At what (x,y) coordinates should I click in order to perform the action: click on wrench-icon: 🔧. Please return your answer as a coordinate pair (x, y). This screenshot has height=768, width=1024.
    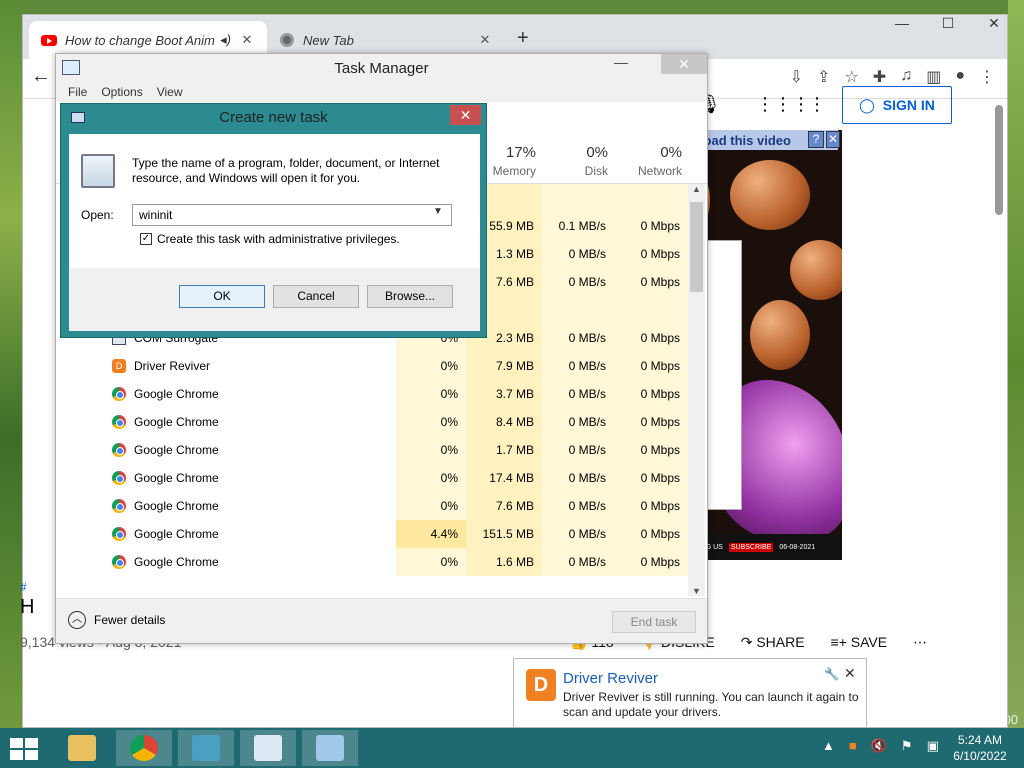
    Looking at the image, I should click on (831, 674).